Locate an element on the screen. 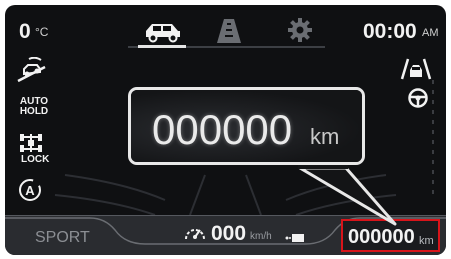  lane-assist-icon is located at coordinates (416, 69).